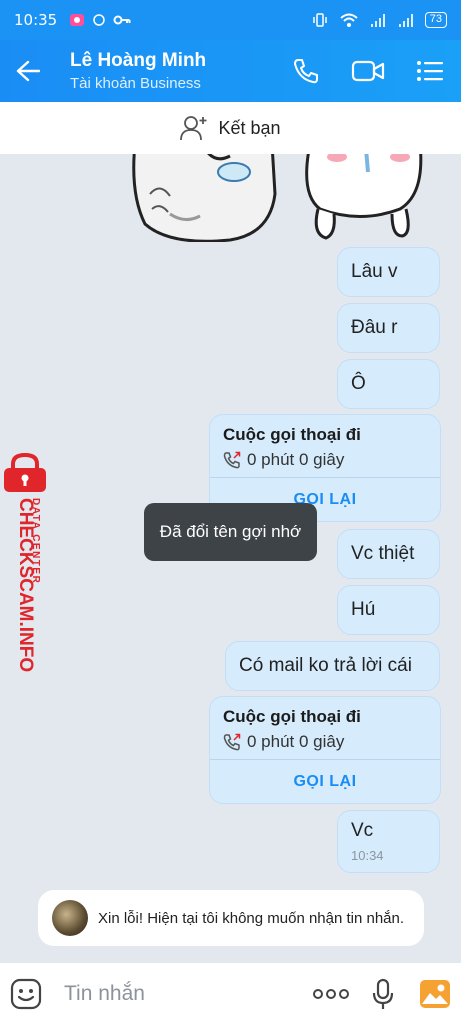 This screenshot has height=1024, width=461. What do you see at coordinates (230, 20) in the screenshot?
I see `status-bar: 10:35 73` at bounding box center [230, 20].